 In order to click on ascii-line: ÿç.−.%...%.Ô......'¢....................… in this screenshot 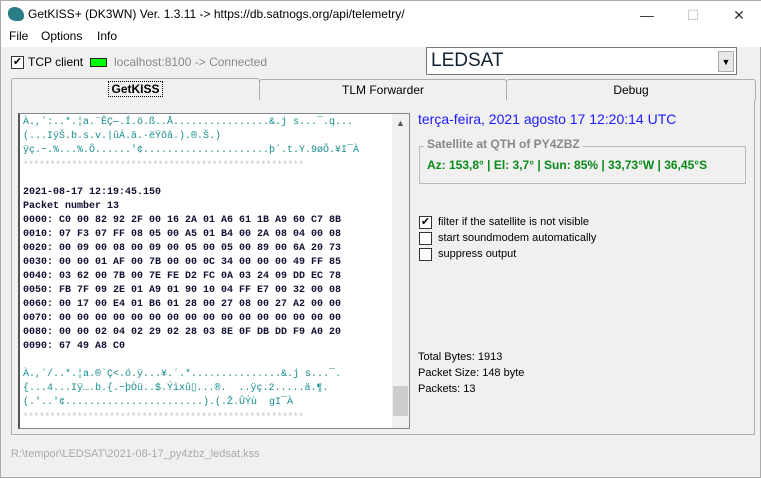, I will do `click(191, 150)`.